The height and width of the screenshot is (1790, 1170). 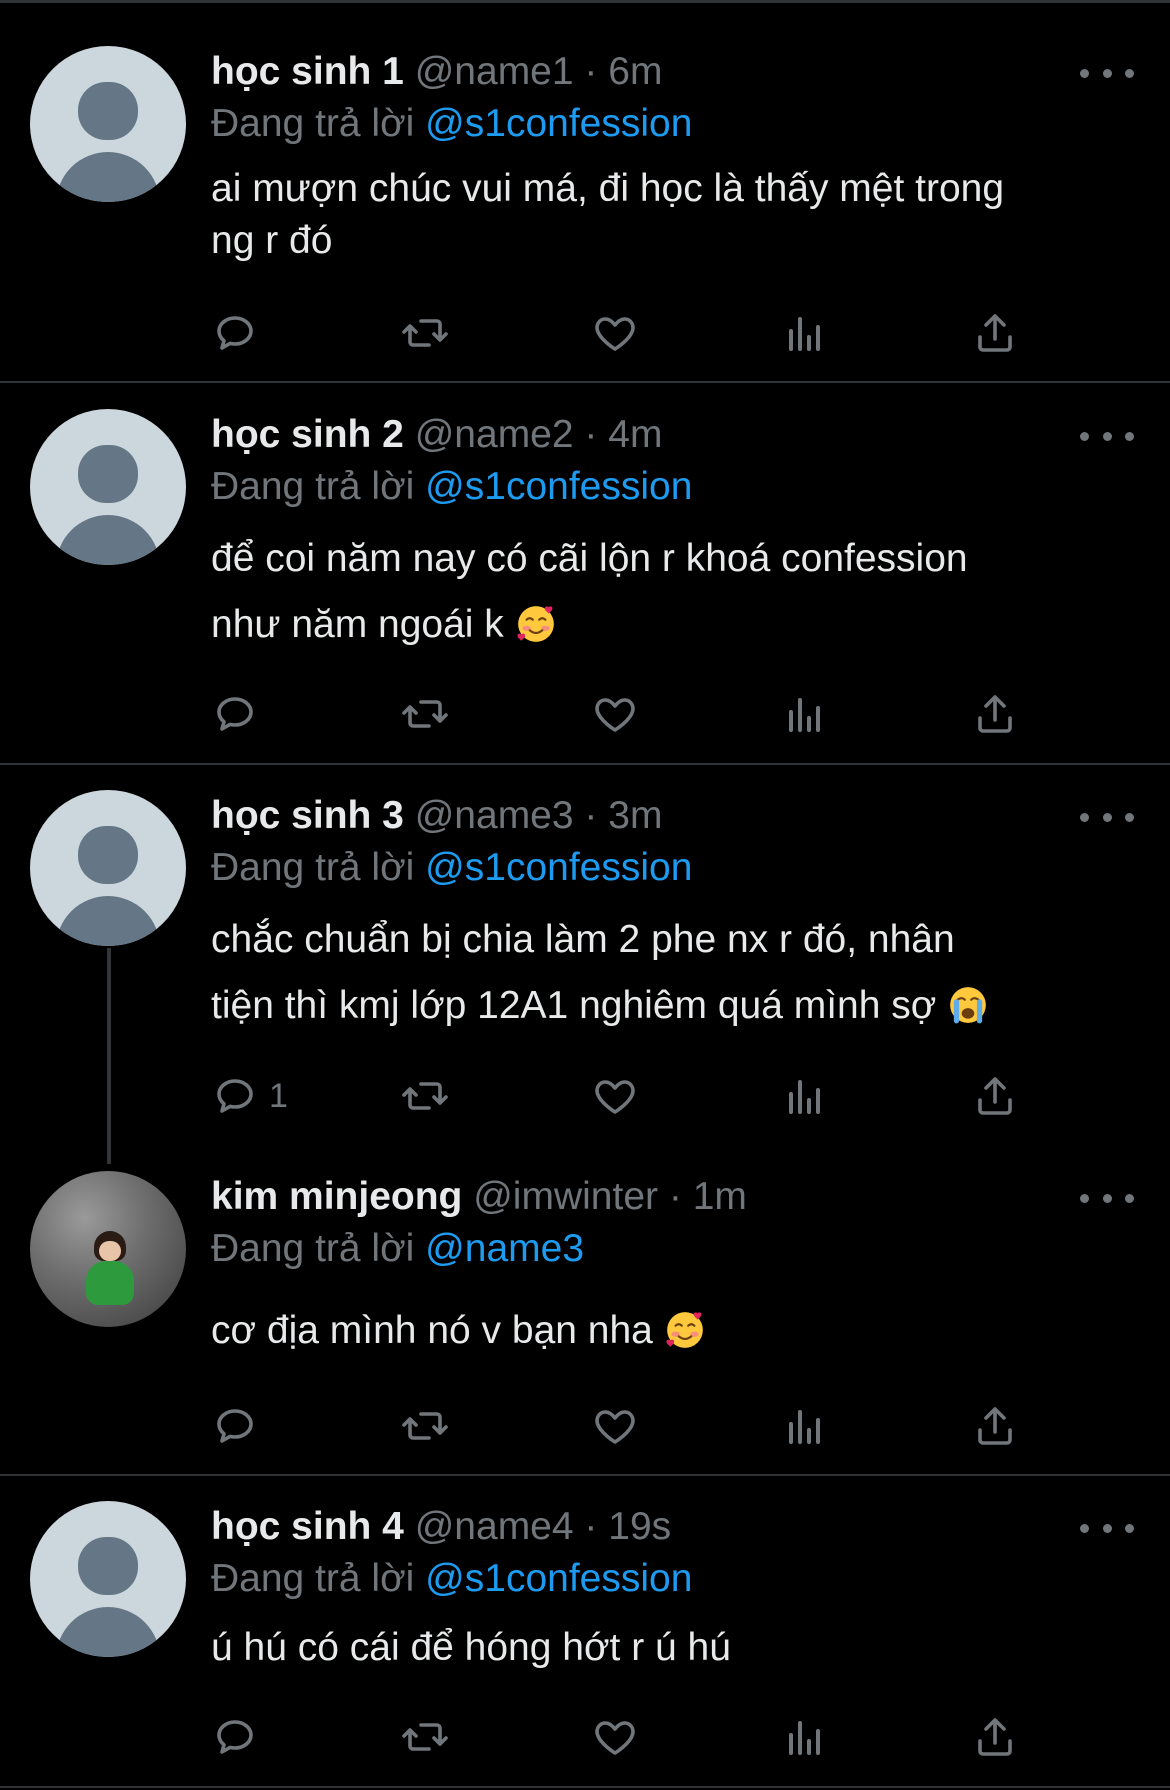 I want to click on display-name: học sinh 4, so click(x=307, y=1526).